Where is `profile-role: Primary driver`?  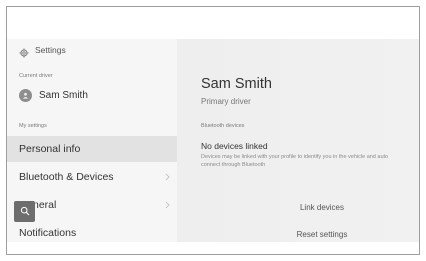
profile-role: Primary driver is located at coordinates (226, 101).